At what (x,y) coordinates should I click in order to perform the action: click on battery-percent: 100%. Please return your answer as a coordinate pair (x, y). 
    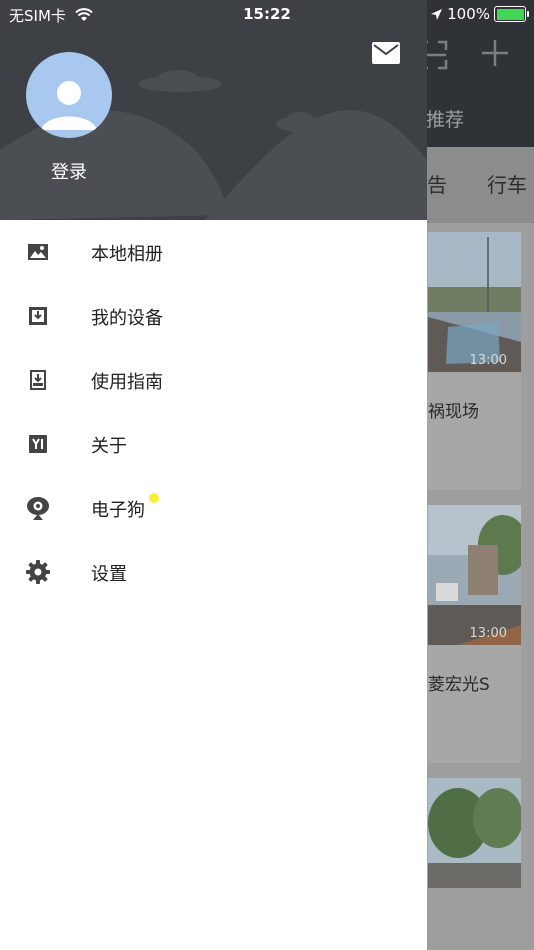
    Looking at the image, I should click on (468, 14).